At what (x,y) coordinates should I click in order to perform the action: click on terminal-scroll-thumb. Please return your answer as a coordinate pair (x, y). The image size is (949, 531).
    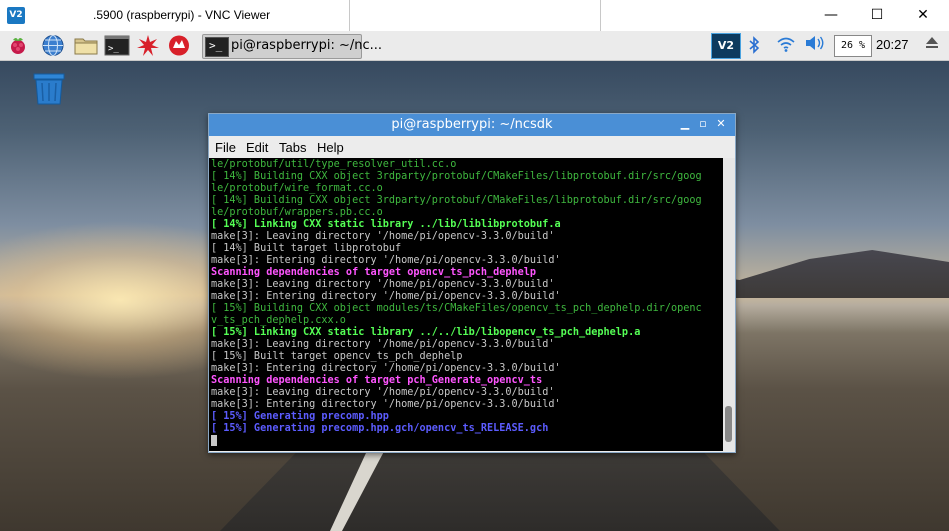
    Looking at the image, I should click on (728, 424).